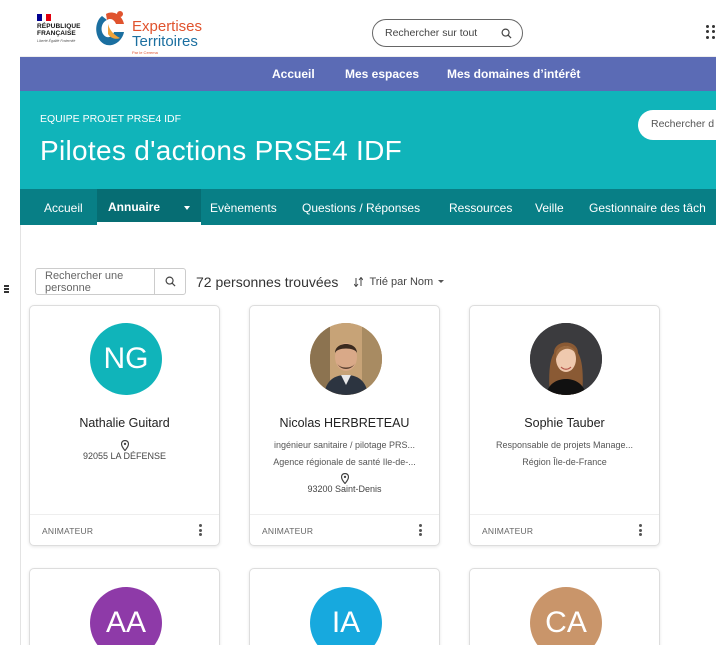 This screenshot has height=645, width=716. Describe the element at coordinates (44, 17) in the screenshot. I see `flag-icon` at that location.